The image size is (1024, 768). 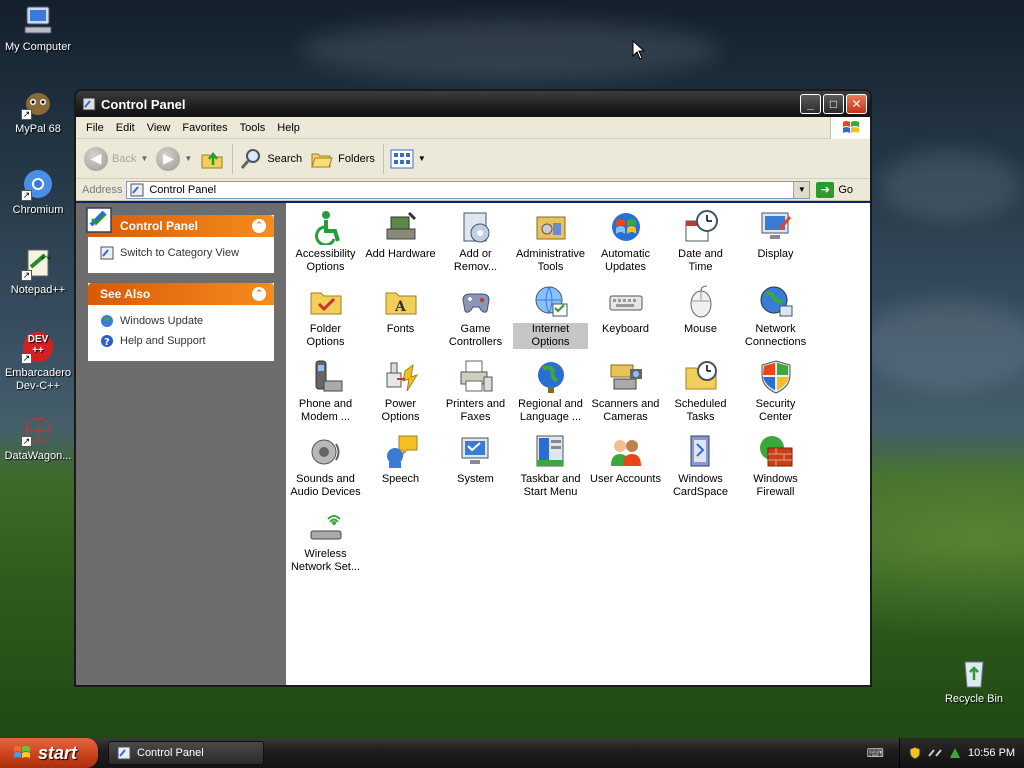 What do you see at coordinates (204, 128) in the screenshot?
I see `menu-favorites: Favorites` at bounding box center [204, 128].